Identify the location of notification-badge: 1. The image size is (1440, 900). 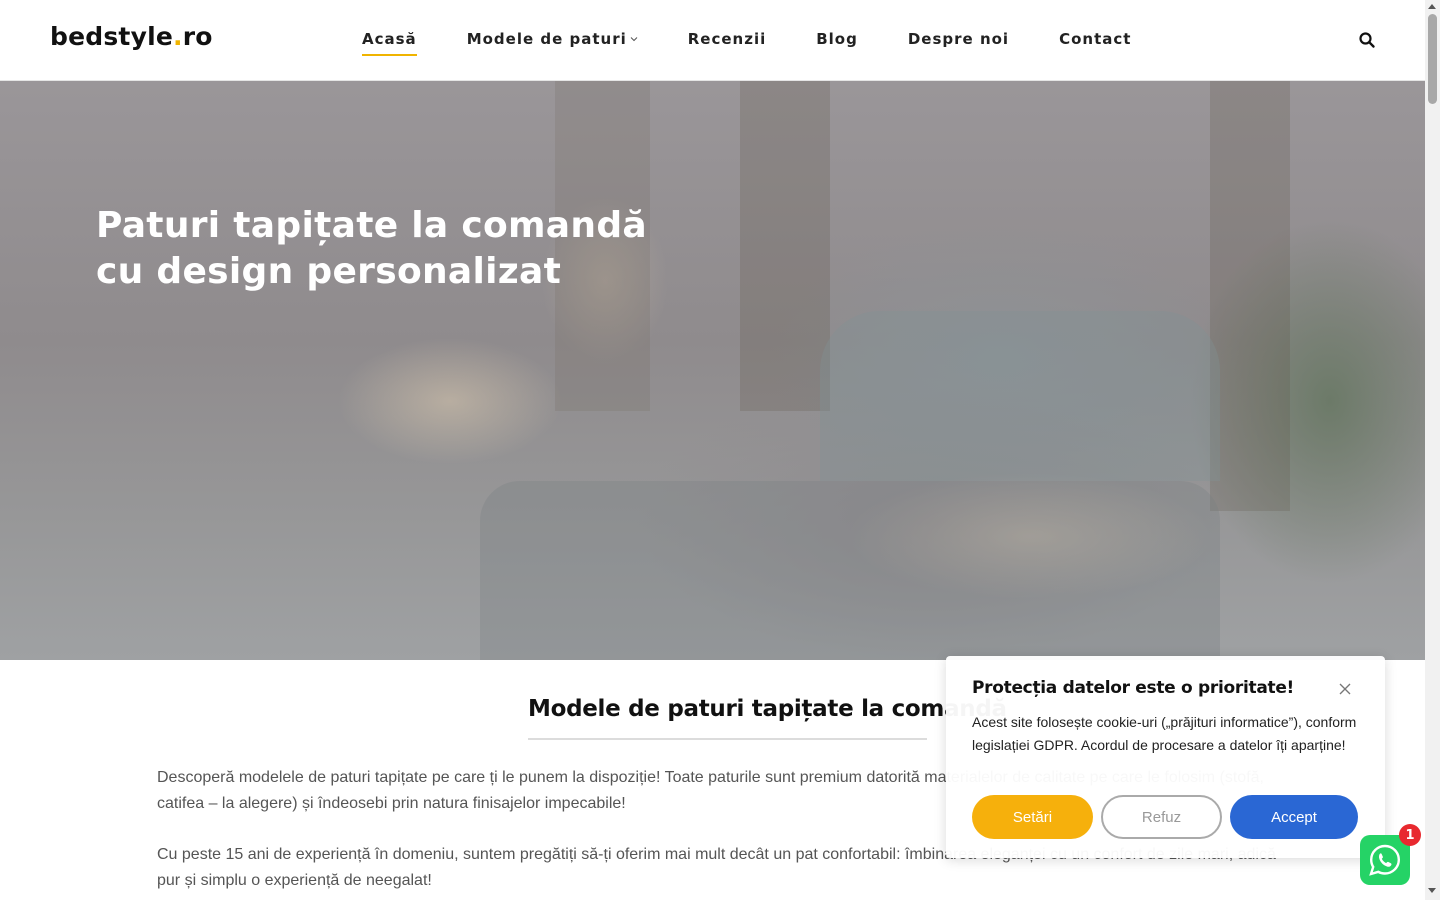
(1410, 835).